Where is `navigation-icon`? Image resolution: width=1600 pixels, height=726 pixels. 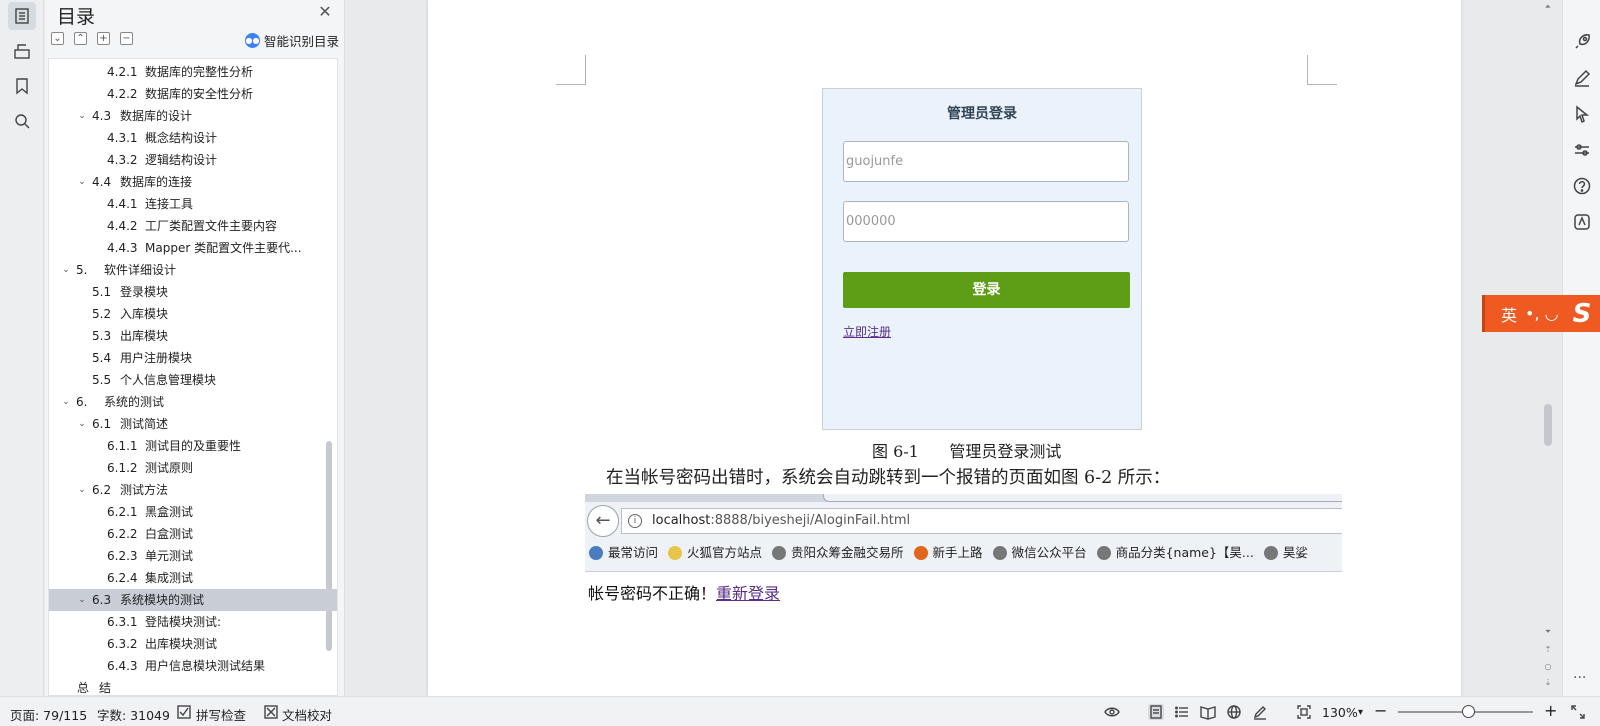
navigation-icon is located at coordinates (22, 51).